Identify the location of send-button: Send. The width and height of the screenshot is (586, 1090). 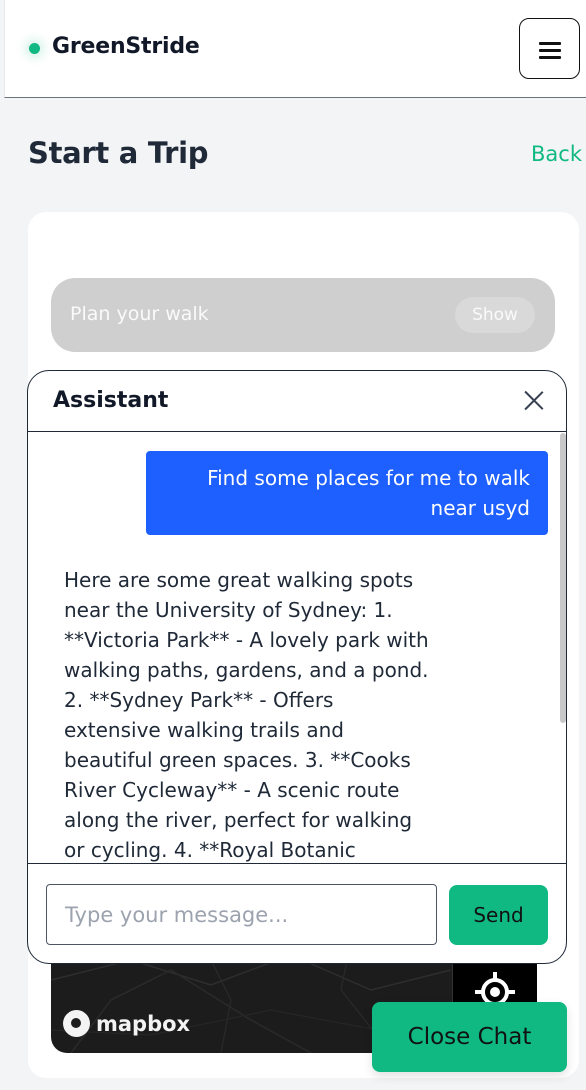
(498, 915).